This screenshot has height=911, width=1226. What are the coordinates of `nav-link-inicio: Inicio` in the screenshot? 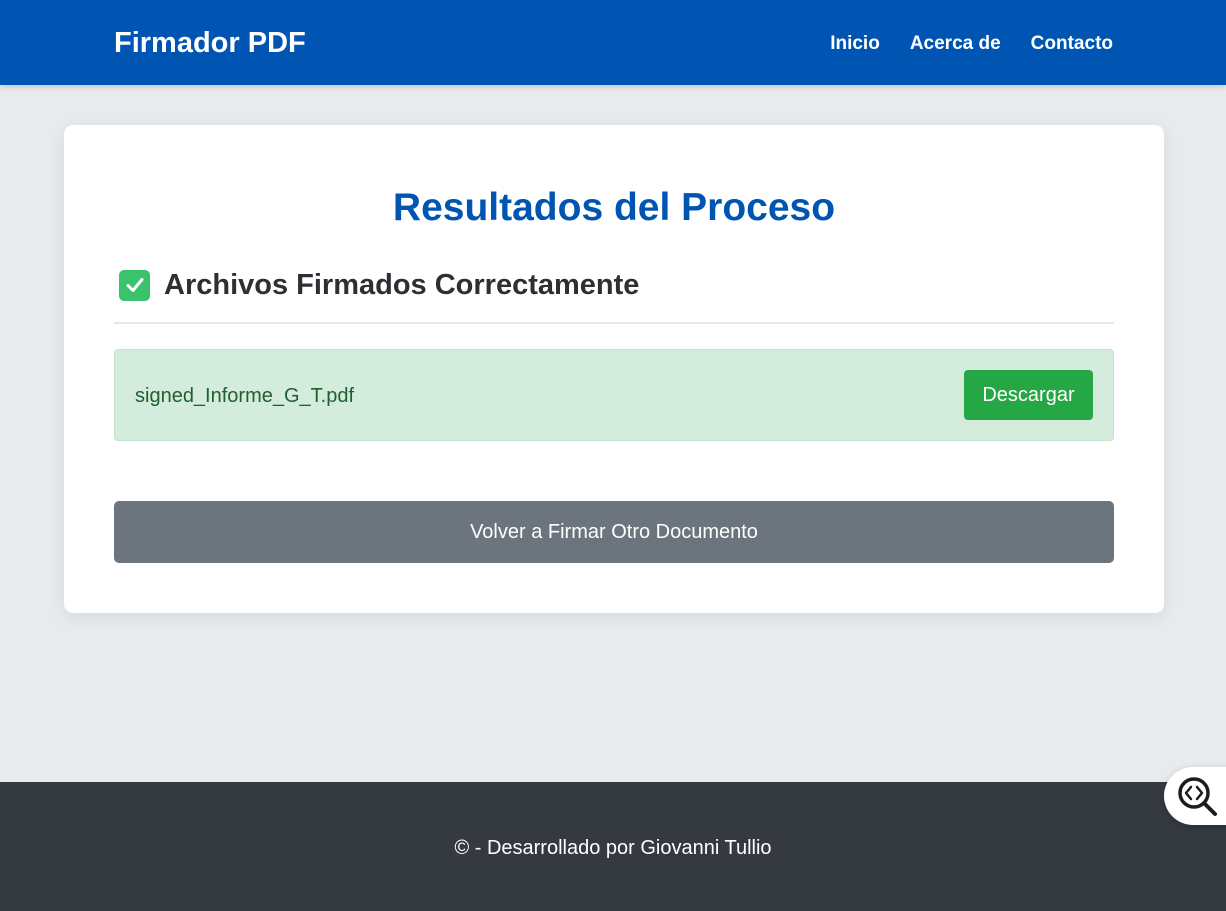 It's located at (855, 44).